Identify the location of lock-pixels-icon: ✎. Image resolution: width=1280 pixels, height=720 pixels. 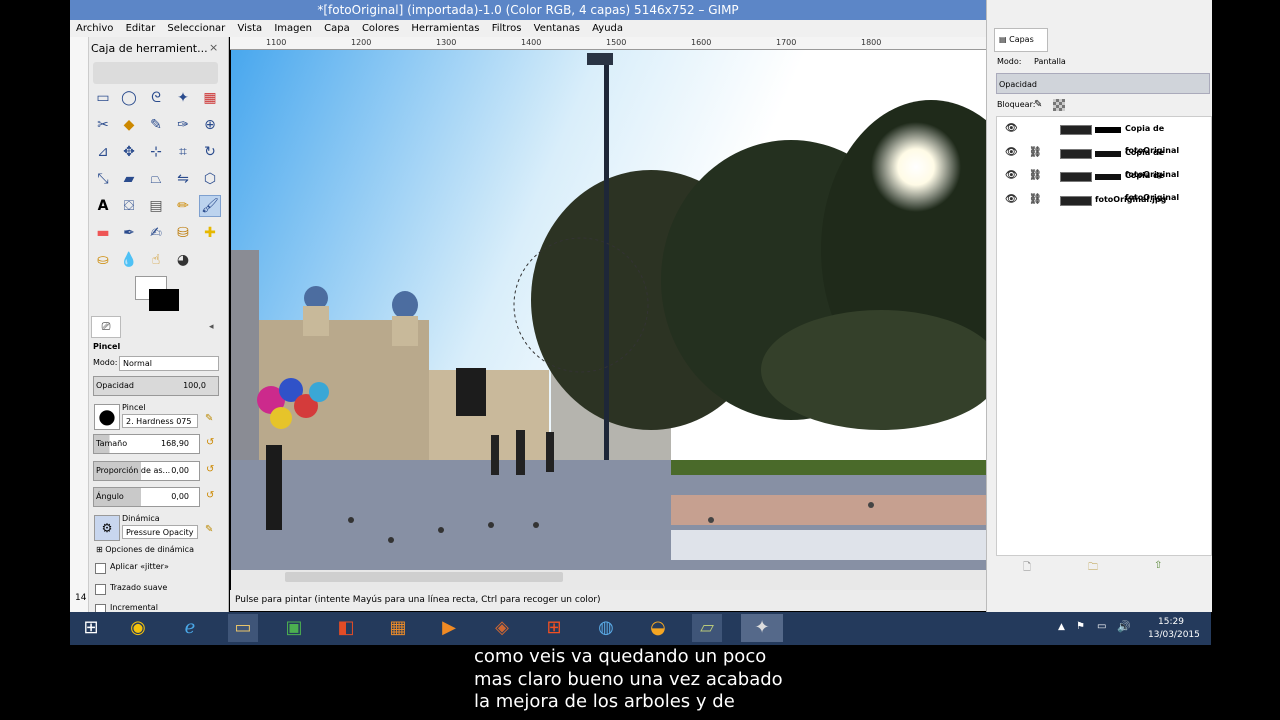
(1038, 104).